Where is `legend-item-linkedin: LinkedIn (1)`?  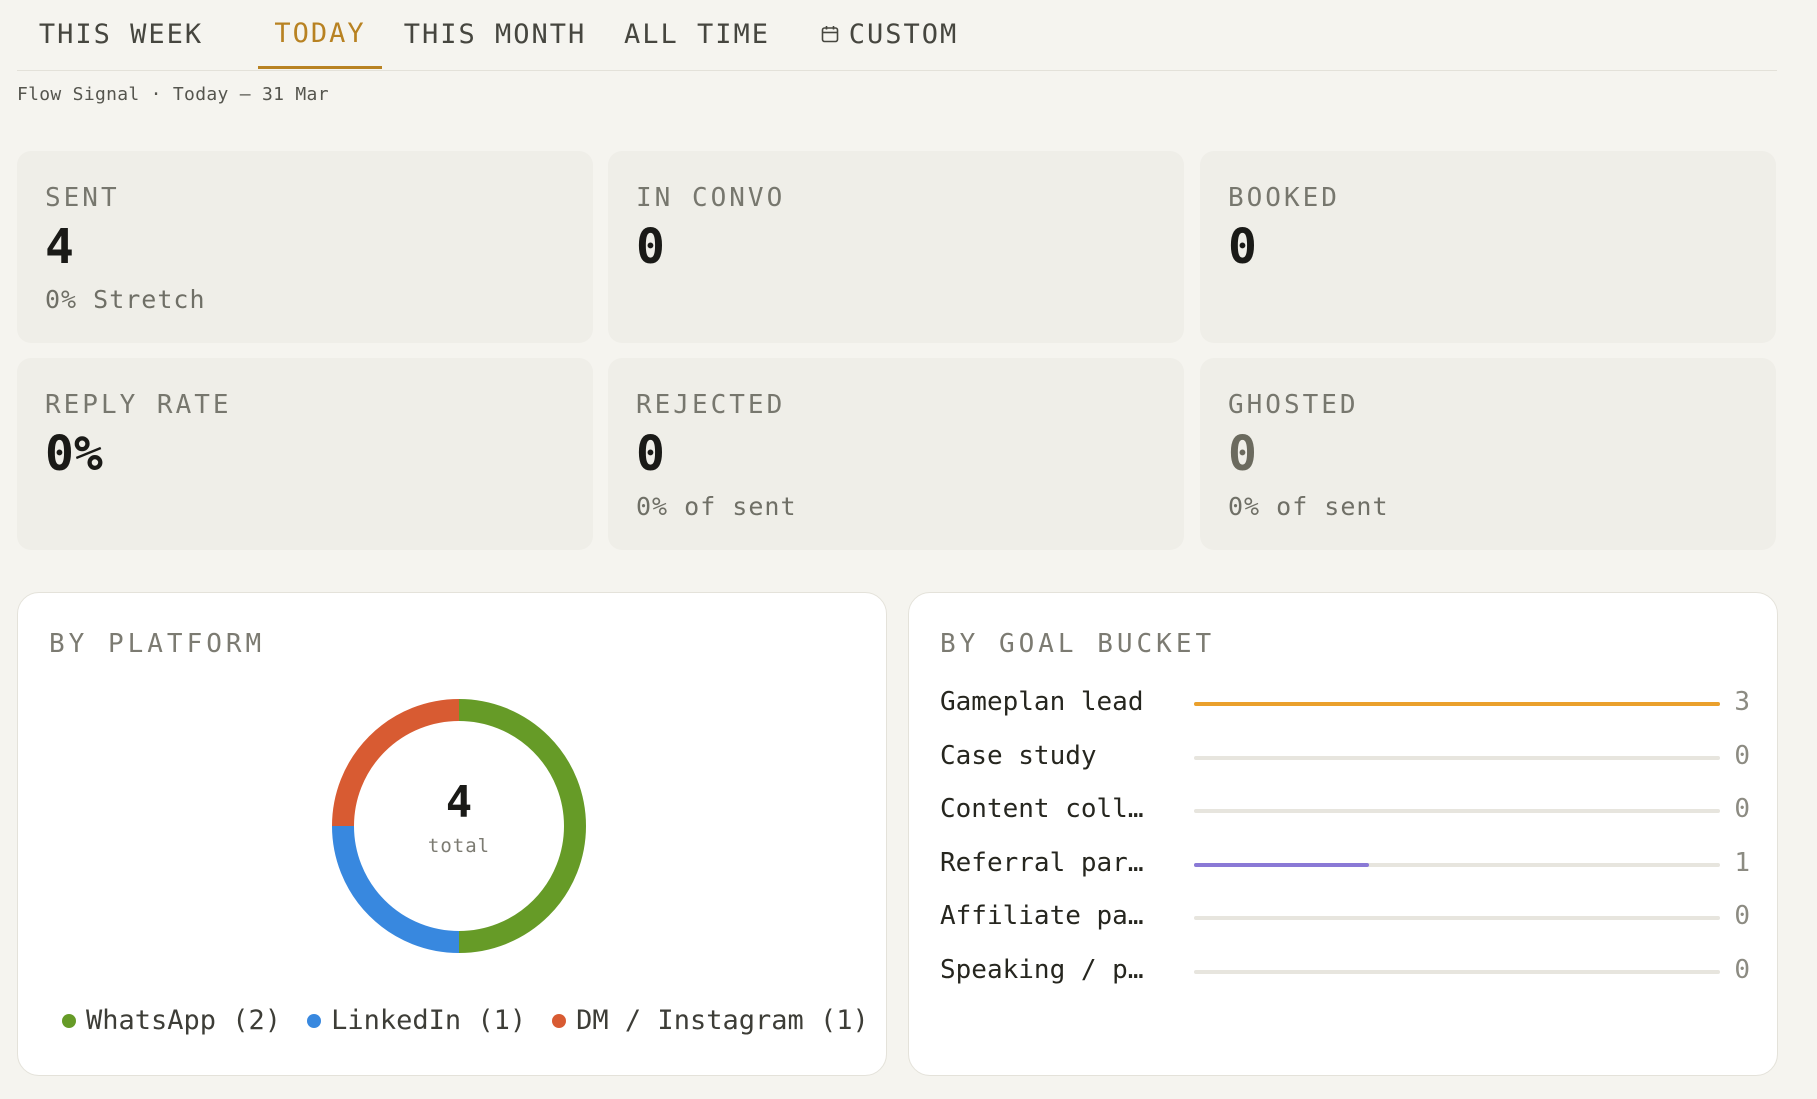
legend-item-linkedin: LinkedIn (1) is located at coordinates (416, 1020).